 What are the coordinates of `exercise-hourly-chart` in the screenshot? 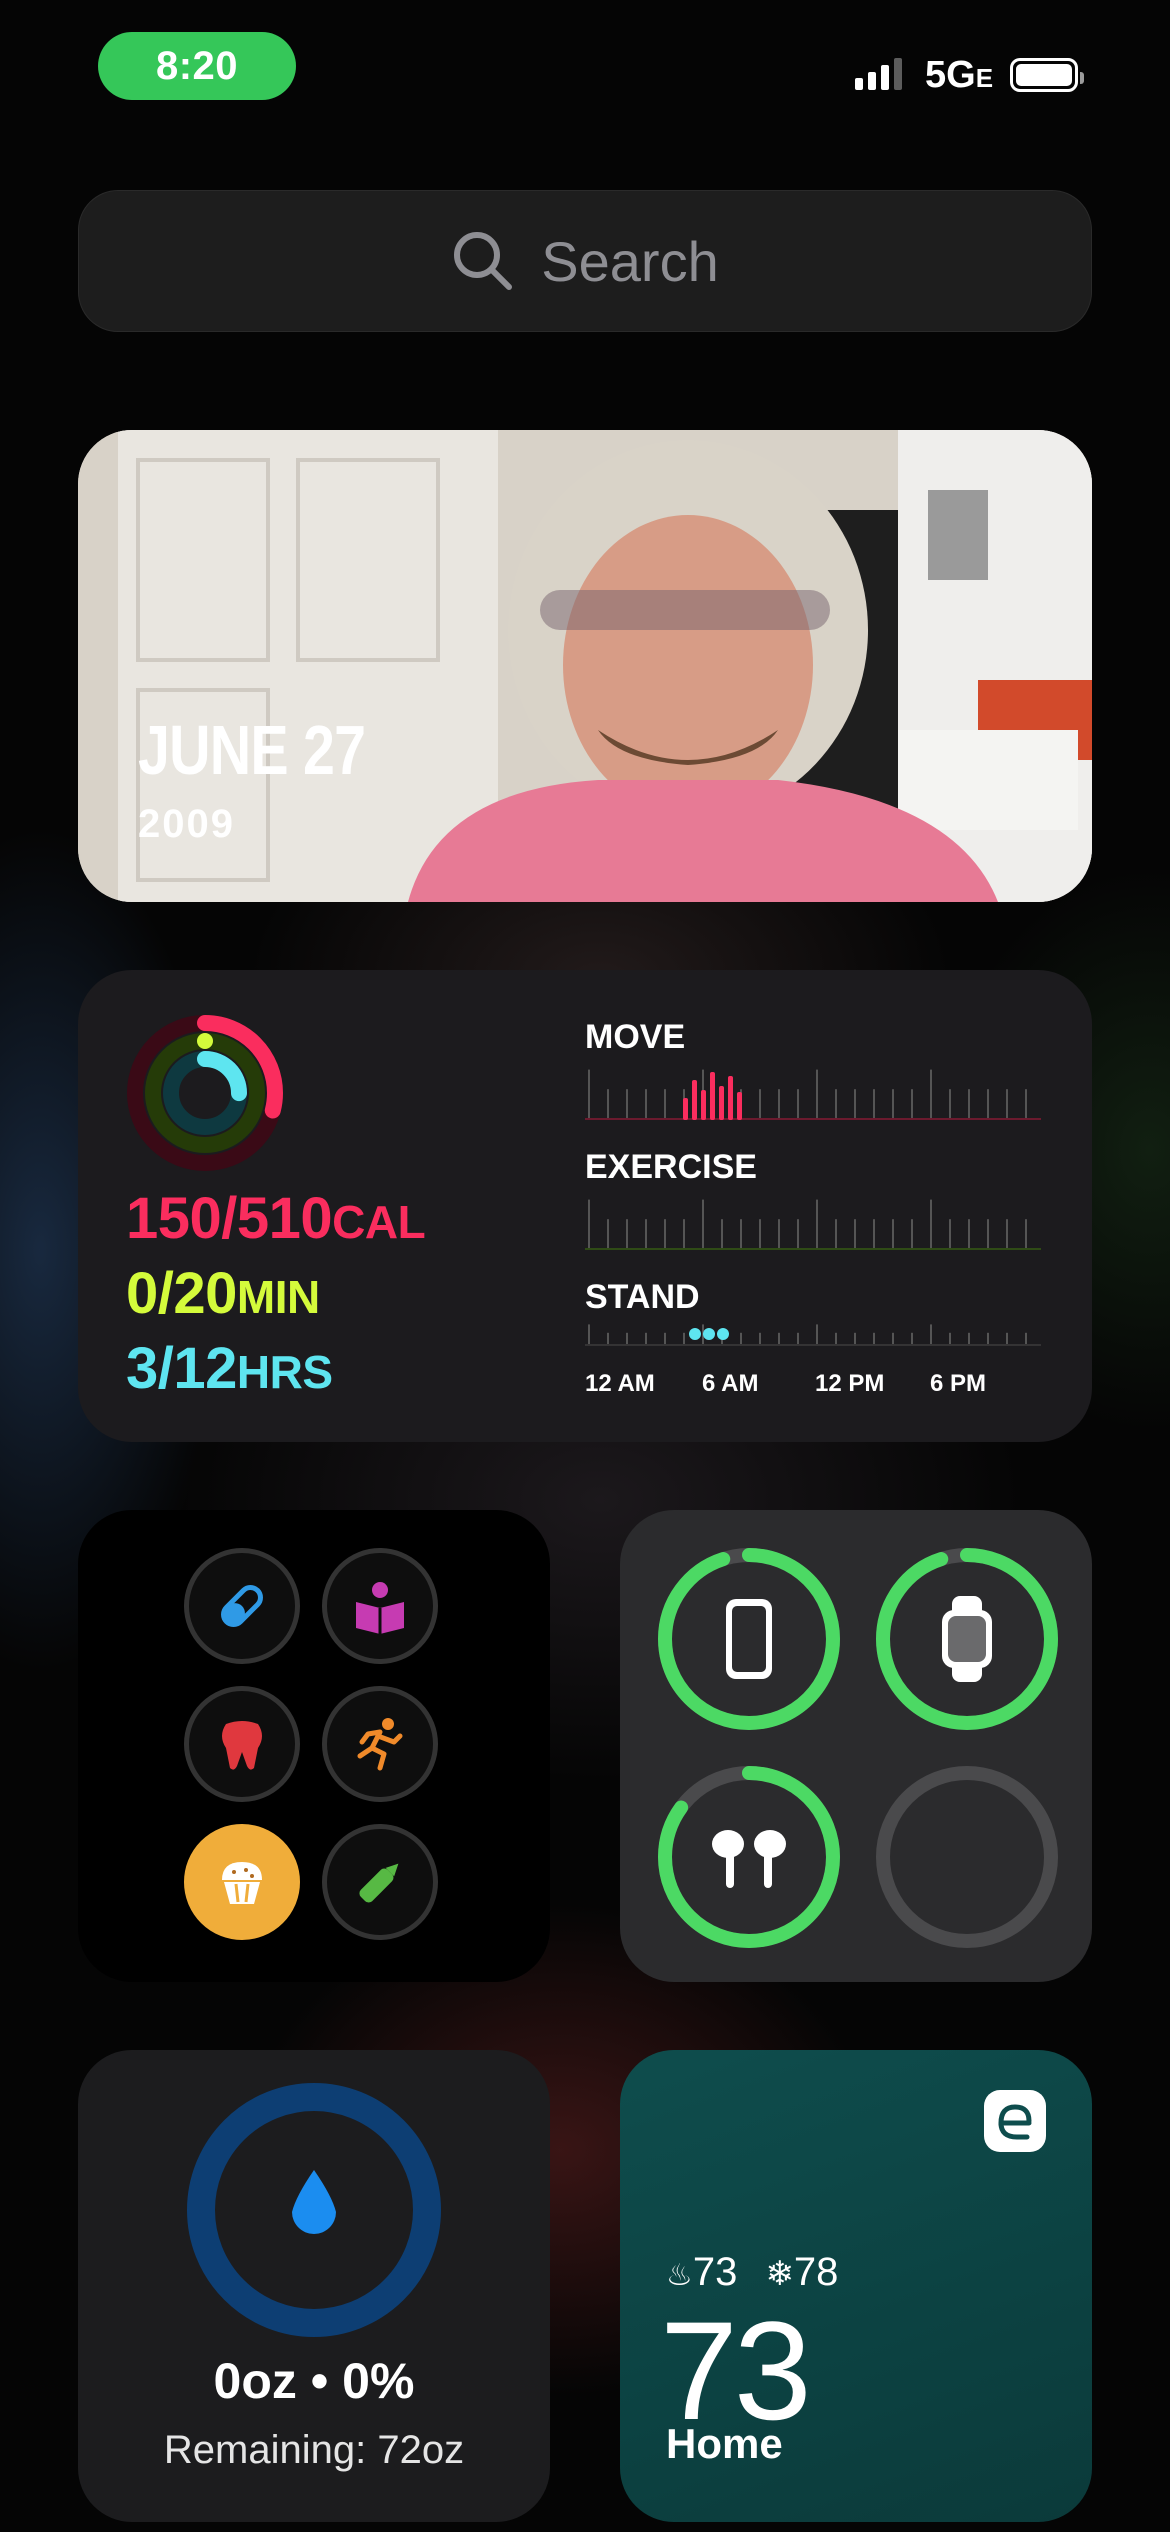 It's located at (813, 1224).